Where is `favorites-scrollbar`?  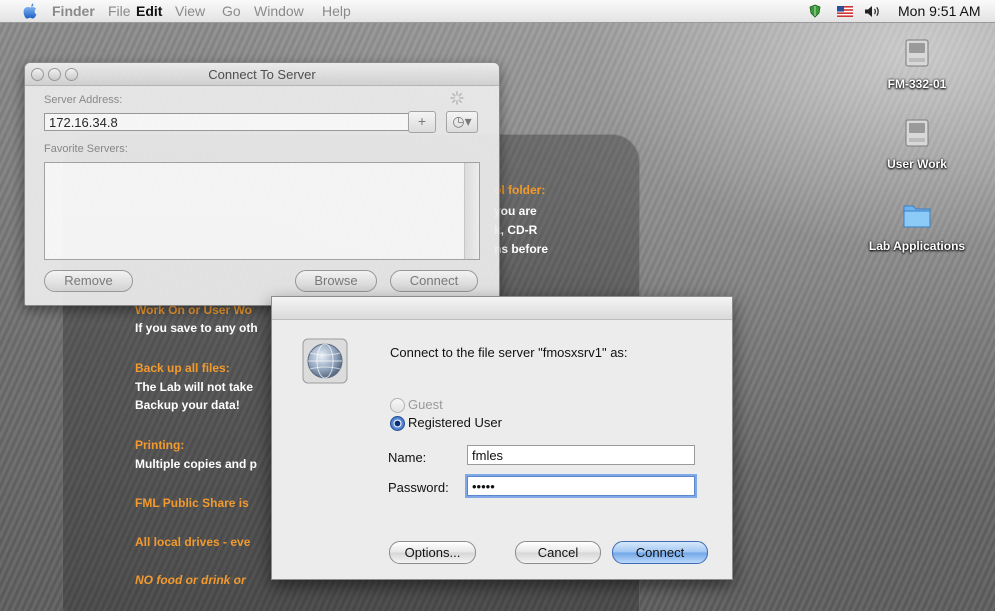
favorites-scrollbar is located at coordinates (471, 211).